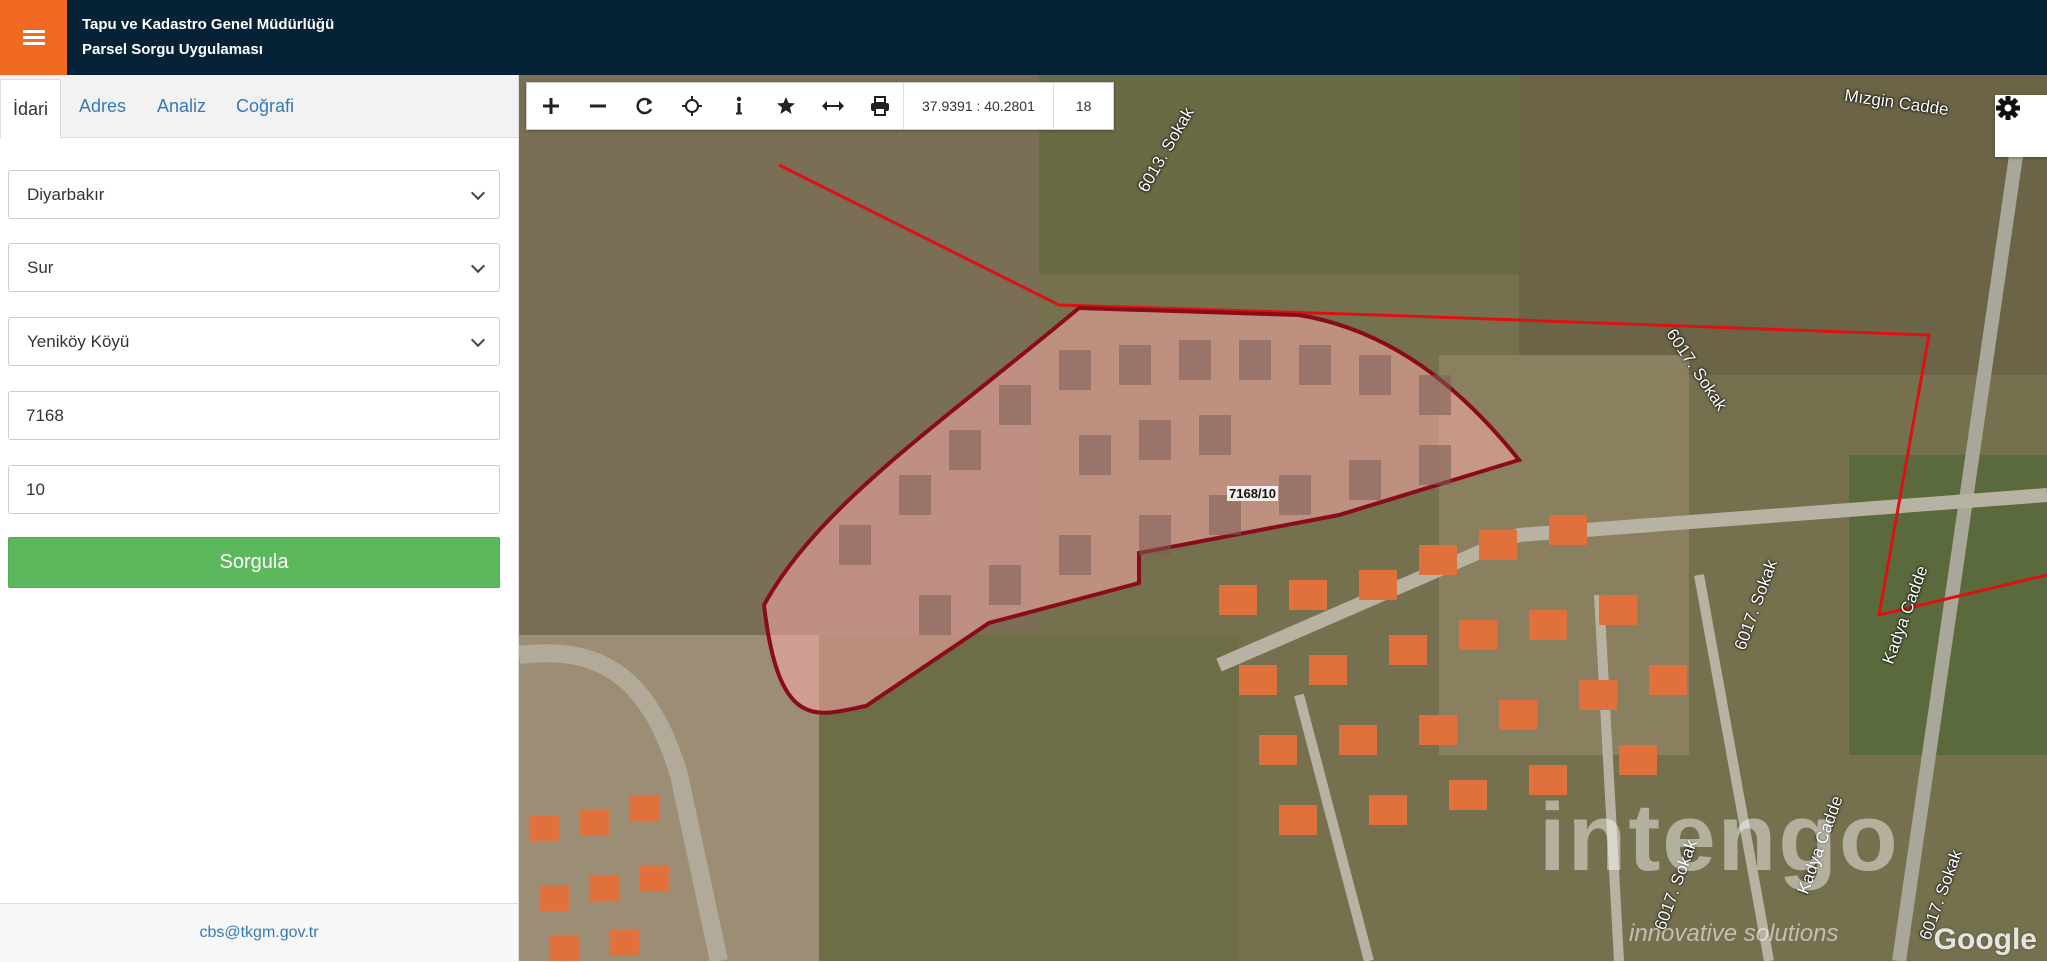 Image resolution: width=2047 pixels, height=962 pixels. Describe the element at coordinates (1985, 939) in the screenshot. I see `google-attribution: Google` at that location.